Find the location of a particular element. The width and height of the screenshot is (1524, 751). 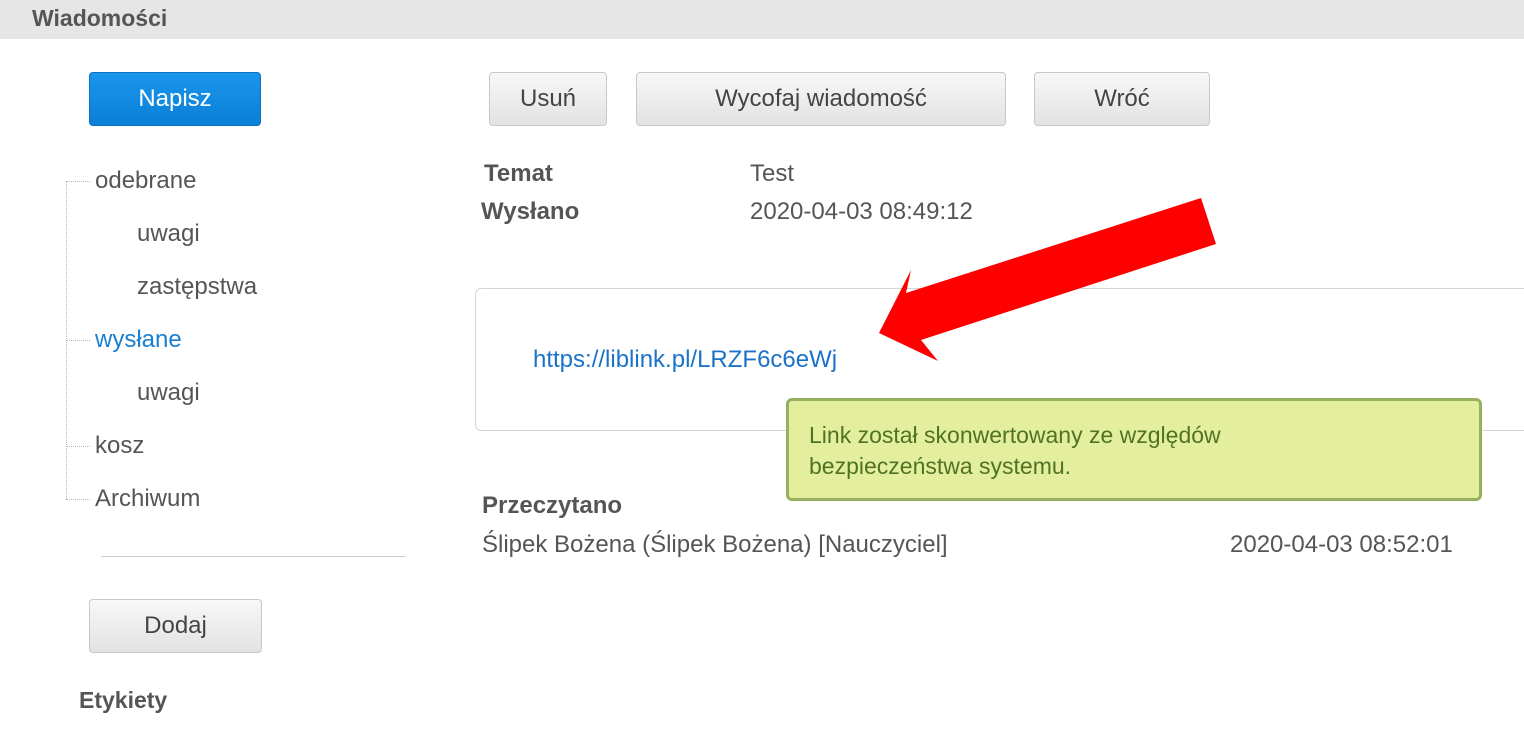

sent-label: Wysłano is located at coordinates (530, 211).